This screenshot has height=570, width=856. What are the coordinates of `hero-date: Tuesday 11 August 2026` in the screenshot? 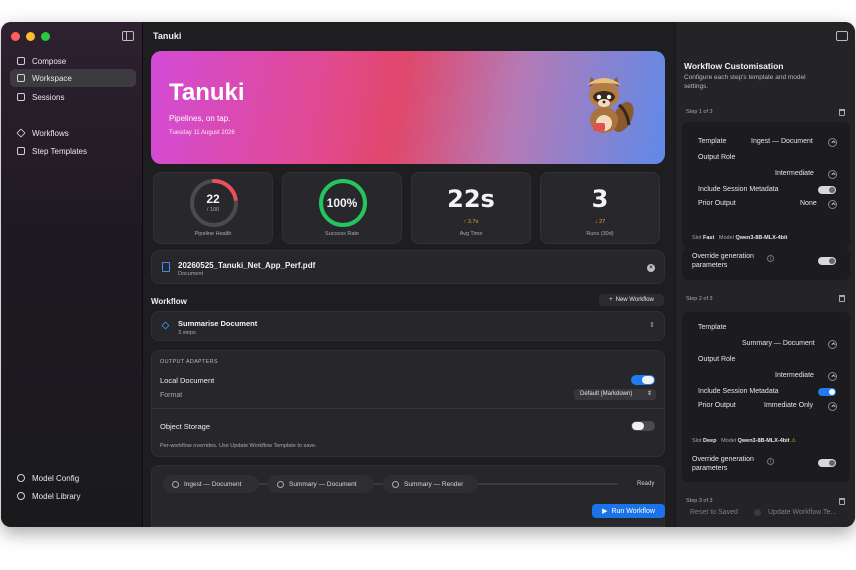 It's located at (202, 133).